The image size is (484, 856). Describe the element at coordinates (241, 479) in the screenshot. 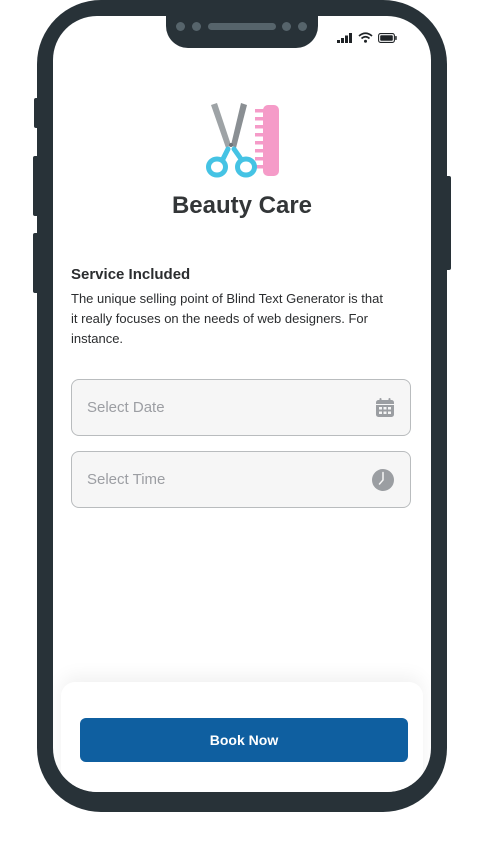

I see `time-picker-field: Select Time` at that location.